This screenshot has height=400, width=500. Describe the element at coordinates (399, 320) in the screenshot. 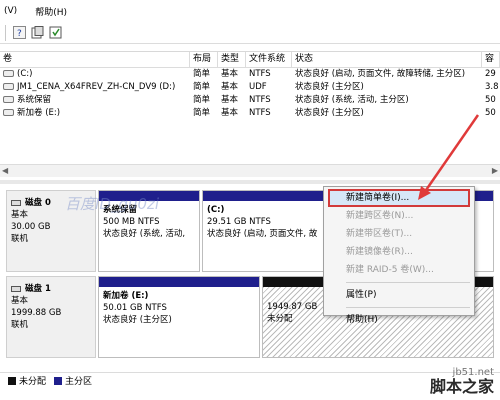

I see `help-item: 帮助(H)` at that location.